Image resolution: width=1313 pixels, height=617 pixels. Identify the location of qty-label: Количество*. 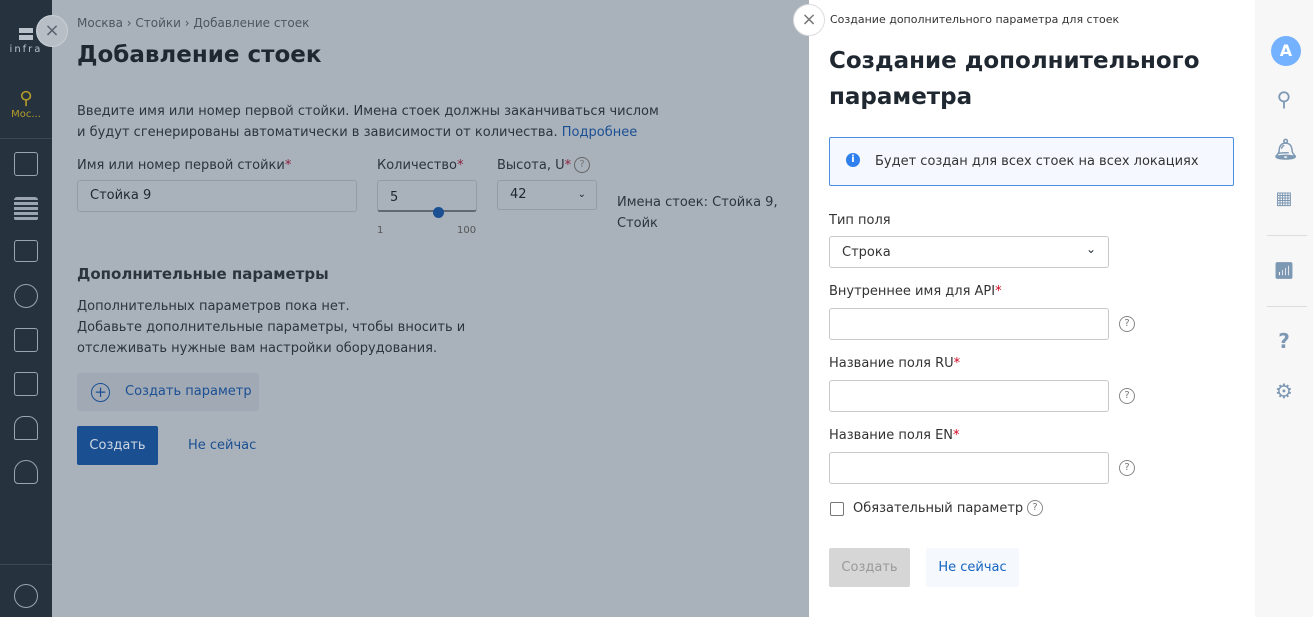
(420, 165).